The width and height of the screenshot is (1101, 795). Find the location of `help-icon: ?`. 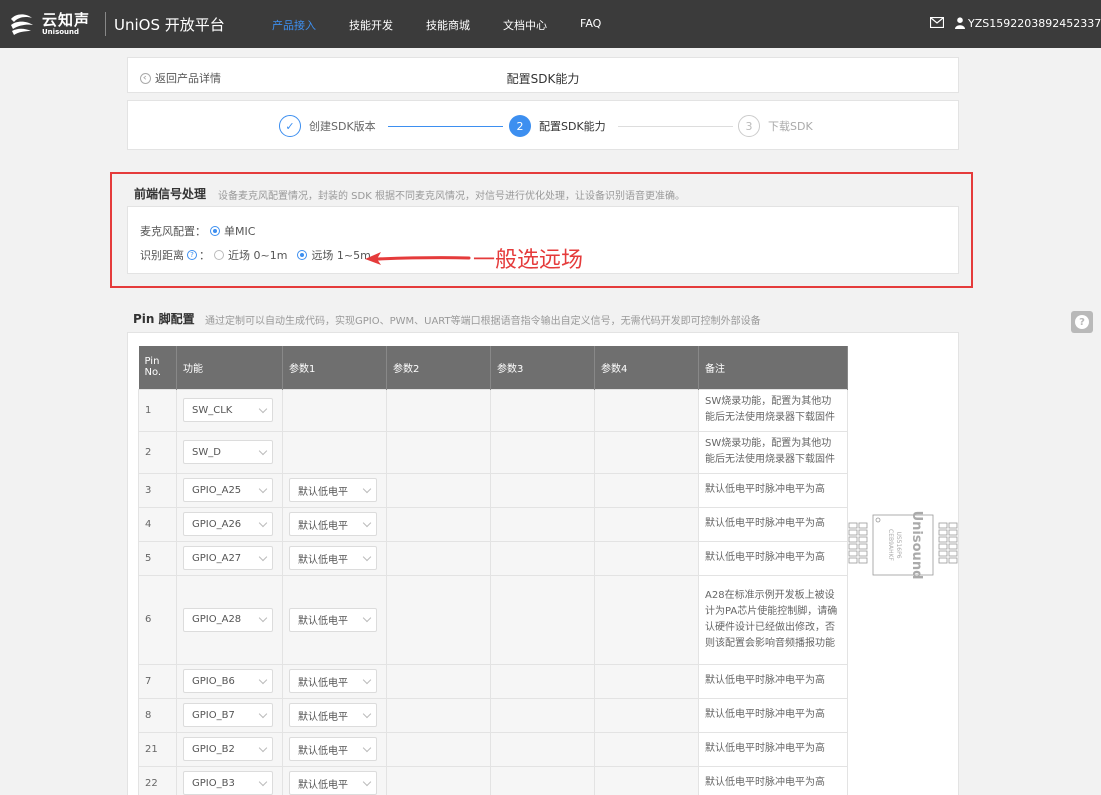

help-icon: ? is located at coordinates (192, 255).